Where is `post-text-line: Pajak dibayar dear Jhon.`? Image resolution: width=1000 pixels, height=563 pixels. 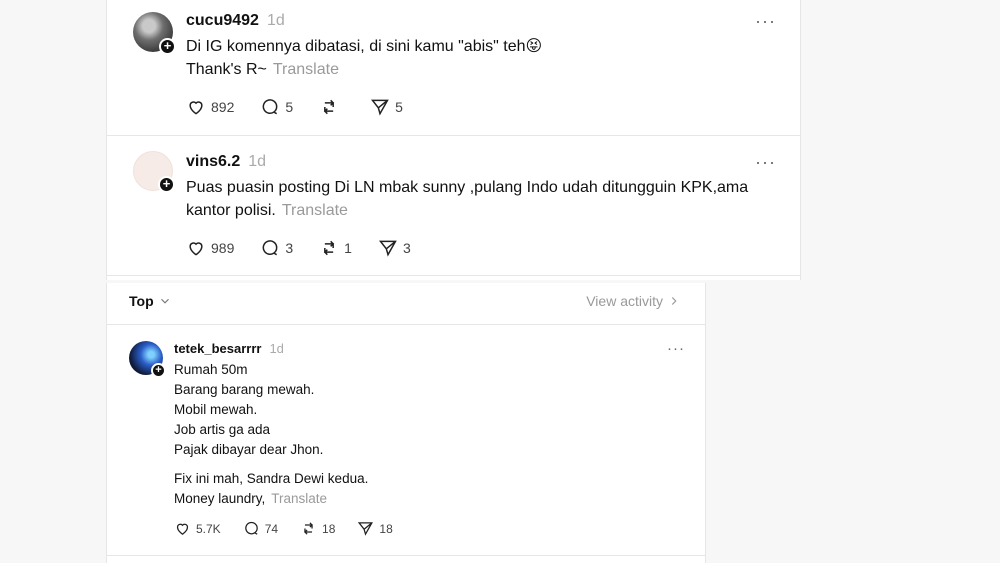
post-text-line: Pajak dibayar dear Jhon. is located at coordinates (249, 449).